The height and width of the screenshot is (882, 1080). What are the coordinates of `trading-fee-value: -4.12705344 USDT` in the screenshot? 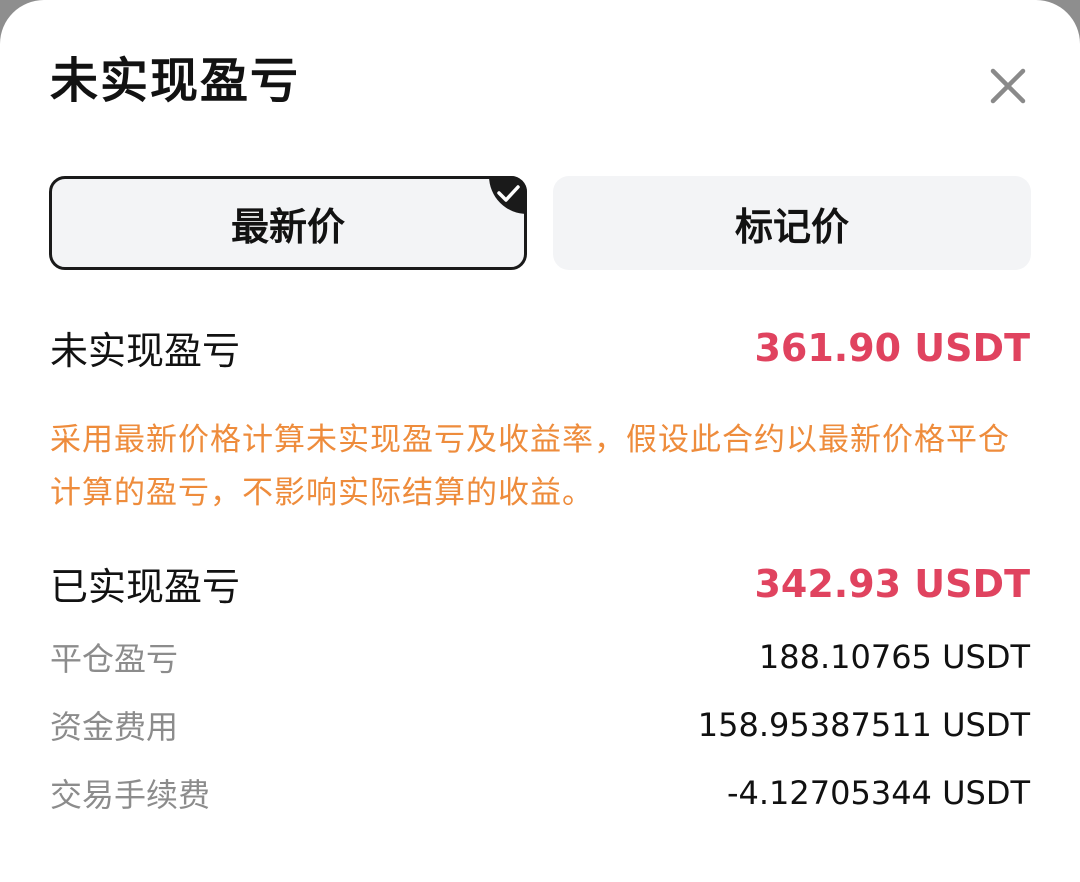 It's located at (878, 793).